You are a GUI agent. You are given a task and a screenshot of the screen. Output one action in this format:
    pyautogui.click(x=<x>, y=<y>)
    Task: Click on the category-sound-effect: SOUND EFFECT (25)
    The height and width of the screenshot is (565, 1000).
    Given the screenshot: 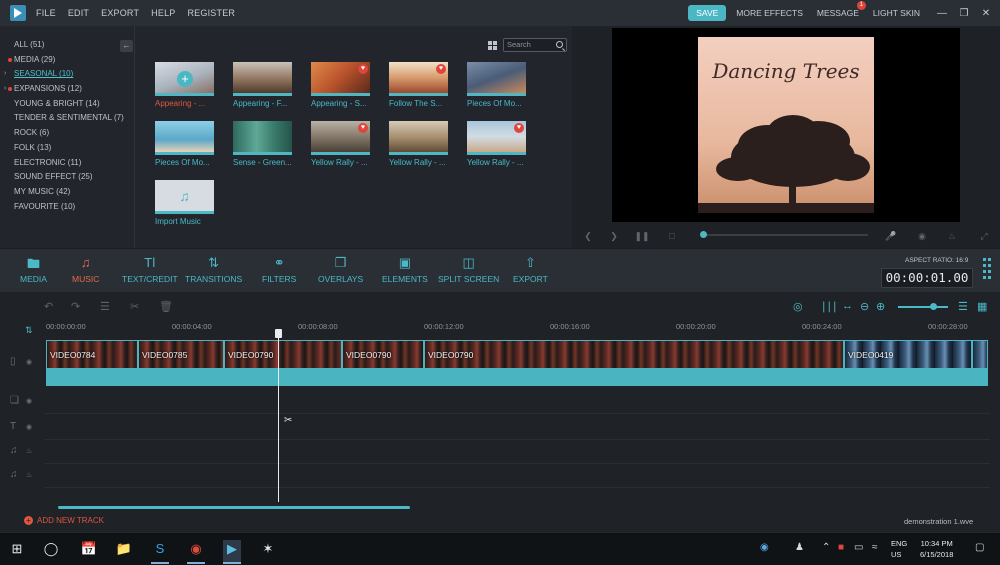 What is the action you would take?
    pyautogui.click(x=67, y=177)
    